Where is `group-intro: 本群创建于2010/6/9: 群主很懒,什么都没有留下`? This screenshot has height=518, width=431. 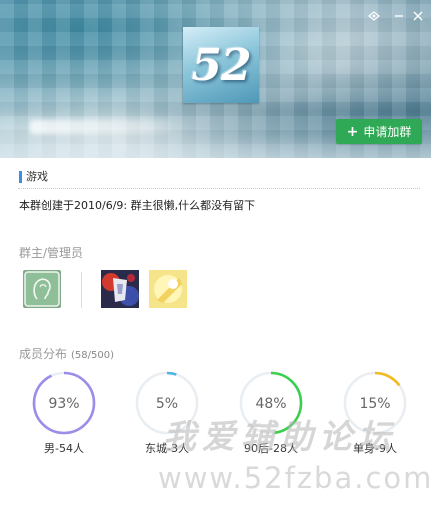 group-intro: 本群创建于2010/6/9: 群主很懒,什么都没有留下 is located at coordinates (137, 205).